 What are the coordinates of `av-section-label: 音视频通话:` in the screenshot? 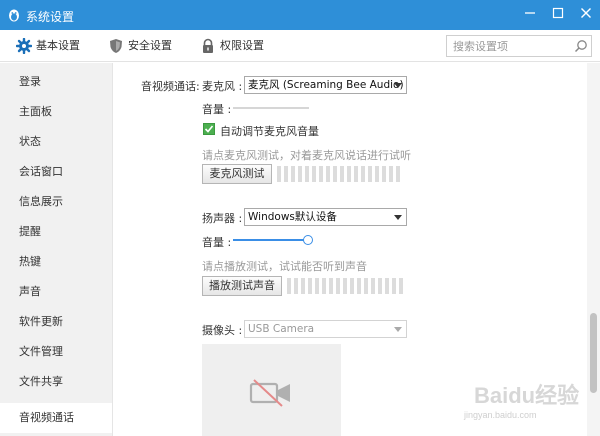 It's located at (170, 86).